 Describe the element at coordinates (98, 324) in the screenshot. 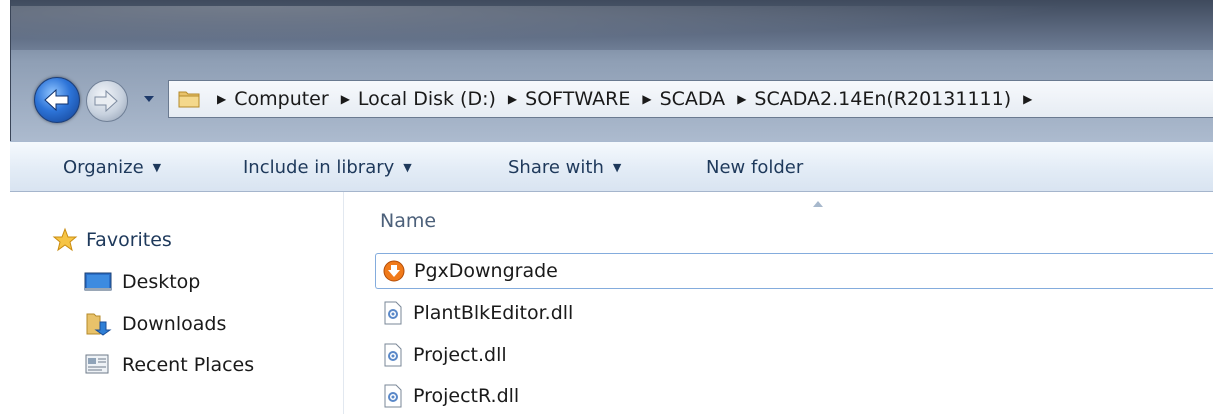

I see `downloads-folder-icon` at that location.